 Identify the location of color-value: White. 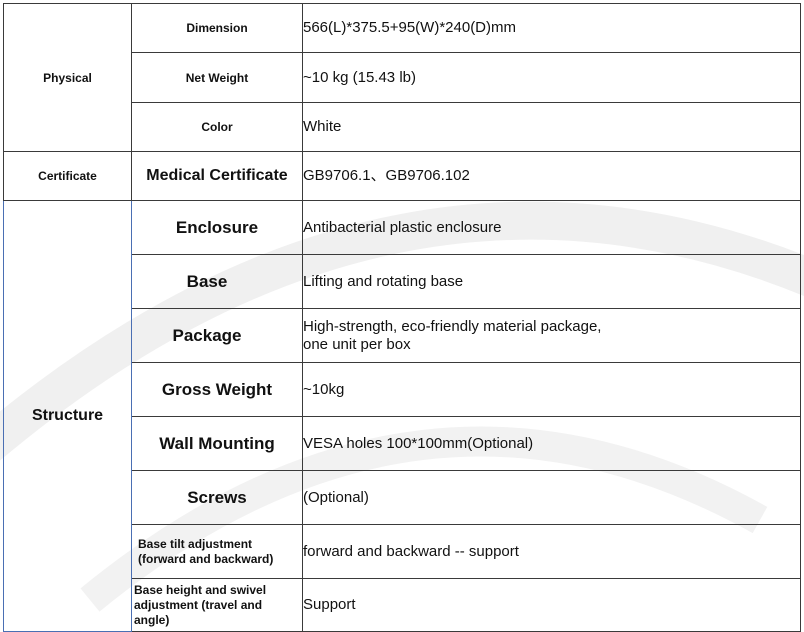
(551, 127).